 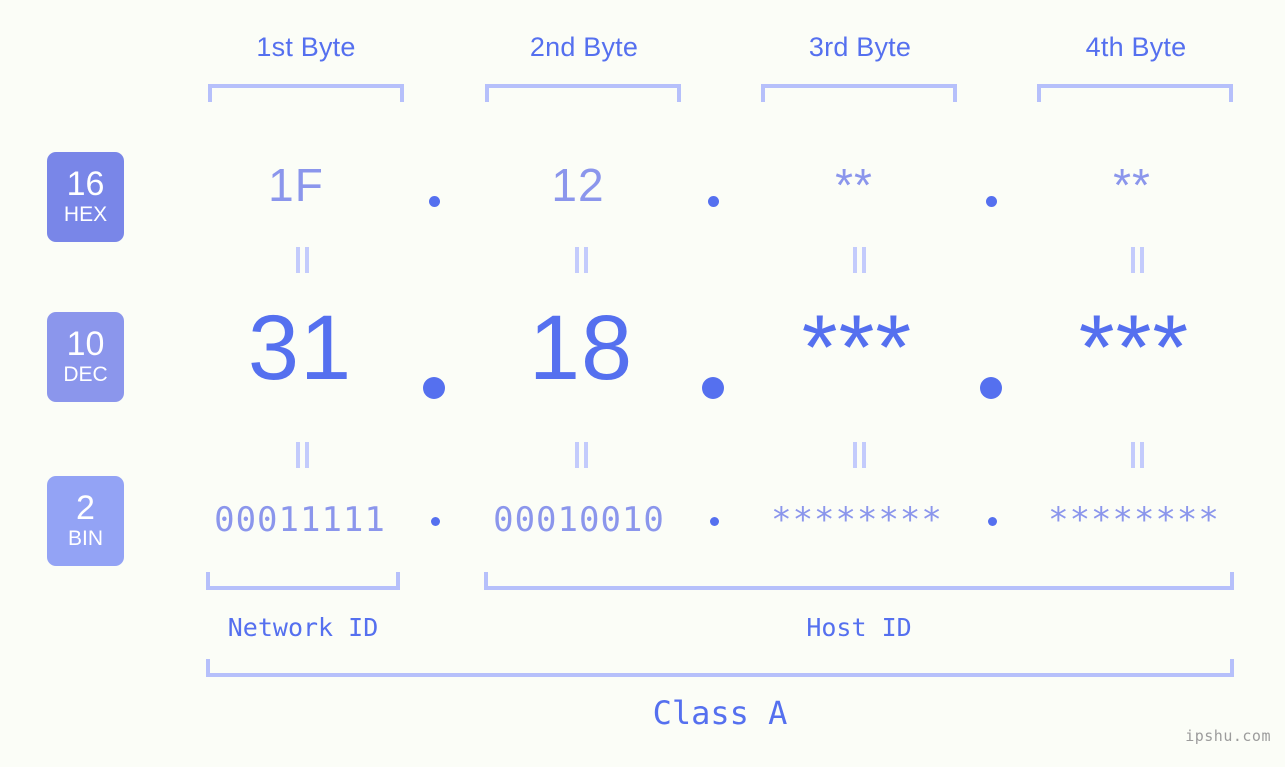 I want to click on radix-badge-dec: 10 DEC, so click(x=85, y=357).